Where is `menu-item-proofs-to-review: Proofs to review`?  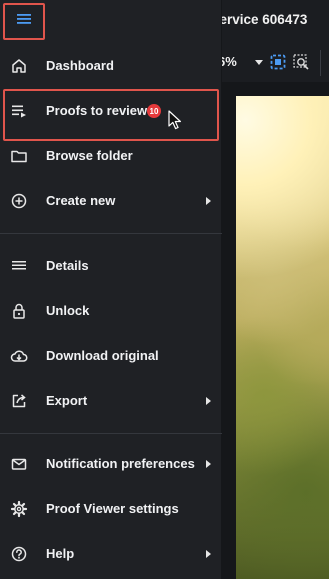 menu-item-proofs-to-review: Proofs to review is located at coordinates (111, 111).